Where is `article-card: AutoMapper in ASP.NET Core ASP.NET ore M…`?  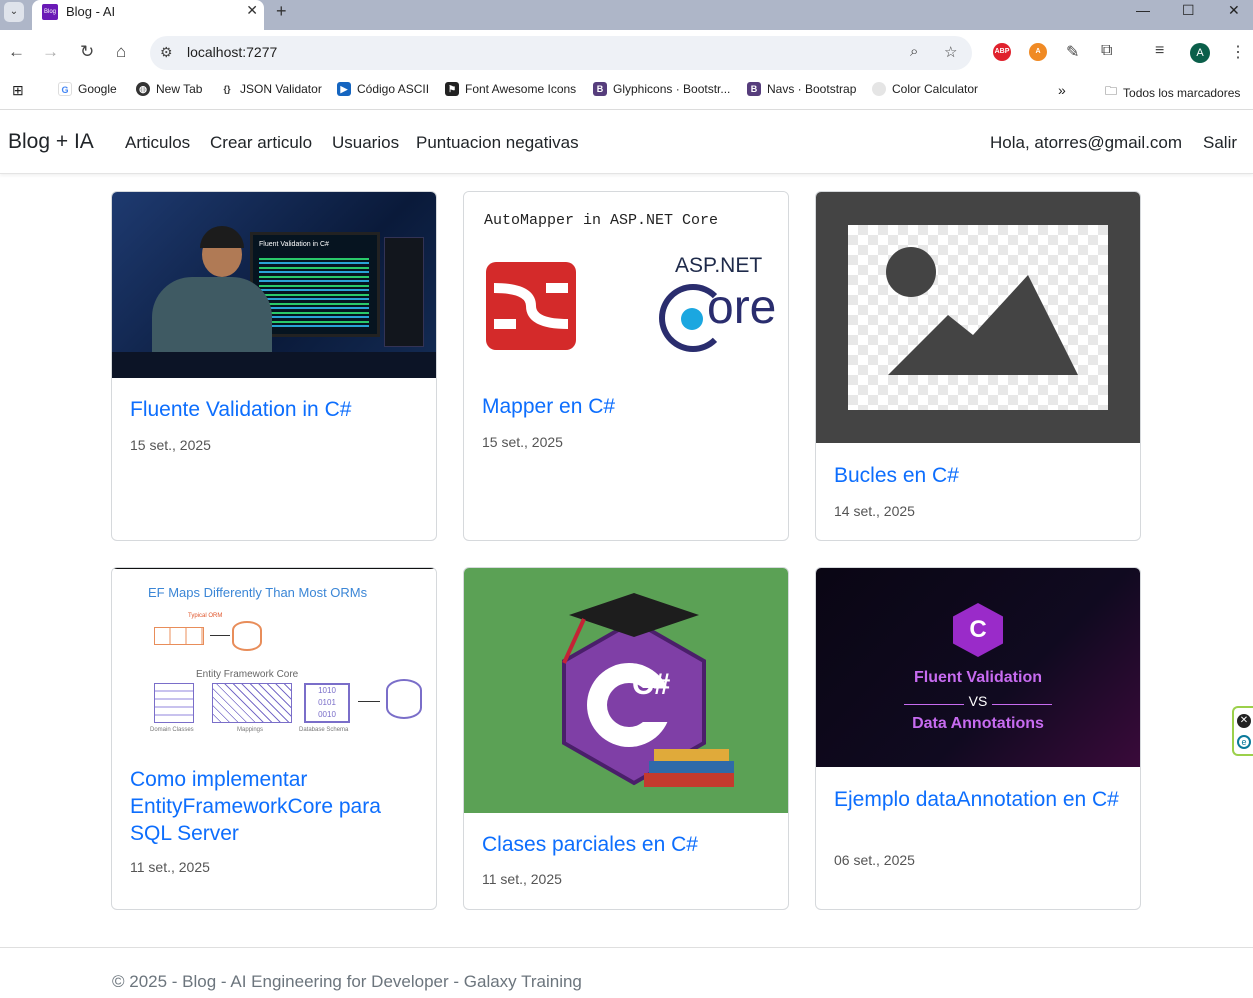
article-card: AutoMapper in ASP.NET Core ASP.NET ore M… is located at coordinates (626, 366).